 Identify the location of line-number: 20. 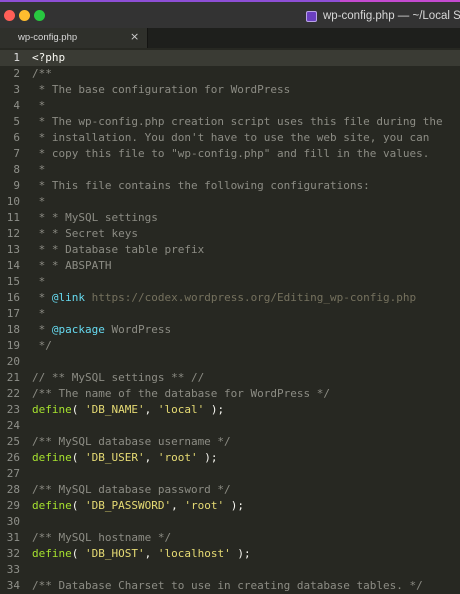
(13, 361).